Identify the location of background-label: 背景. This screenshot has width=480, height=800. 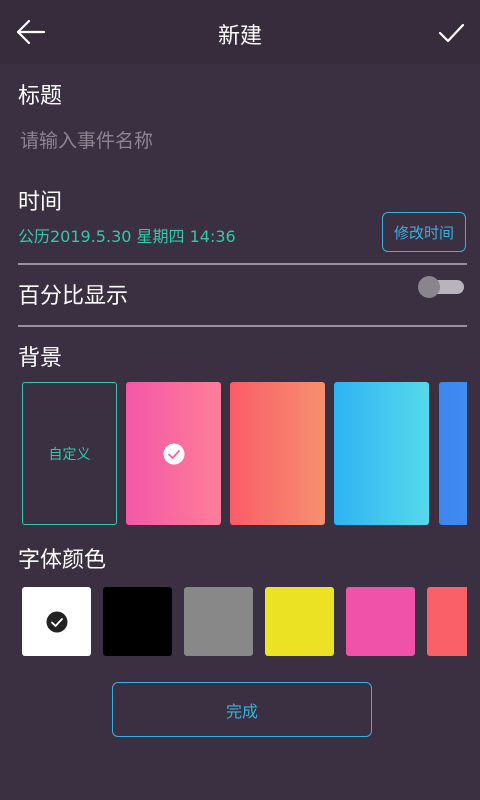
(40, 358).